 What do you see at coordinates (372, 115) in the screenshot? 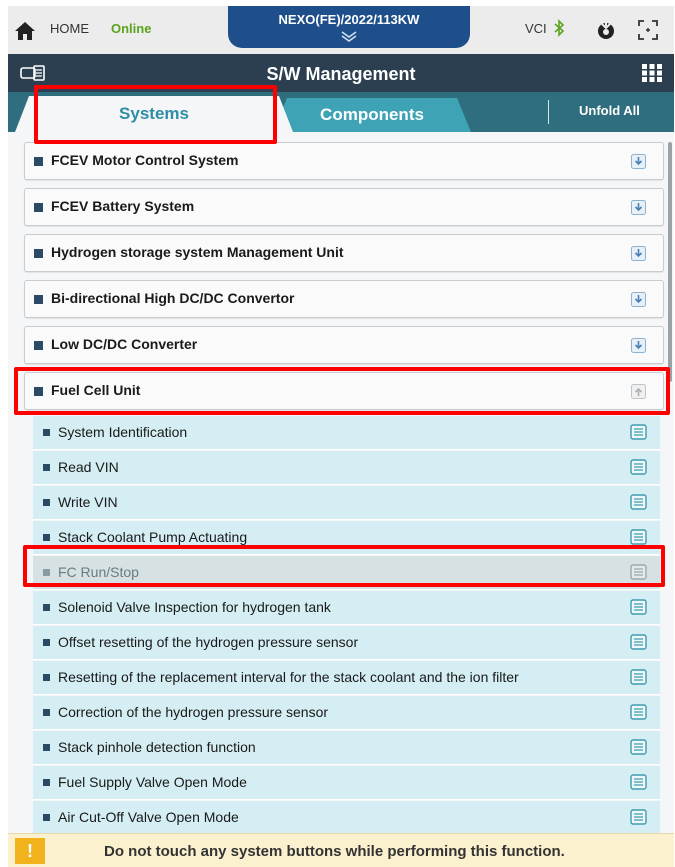
I see `tab-components: Components` at bounding box center [372, 115].